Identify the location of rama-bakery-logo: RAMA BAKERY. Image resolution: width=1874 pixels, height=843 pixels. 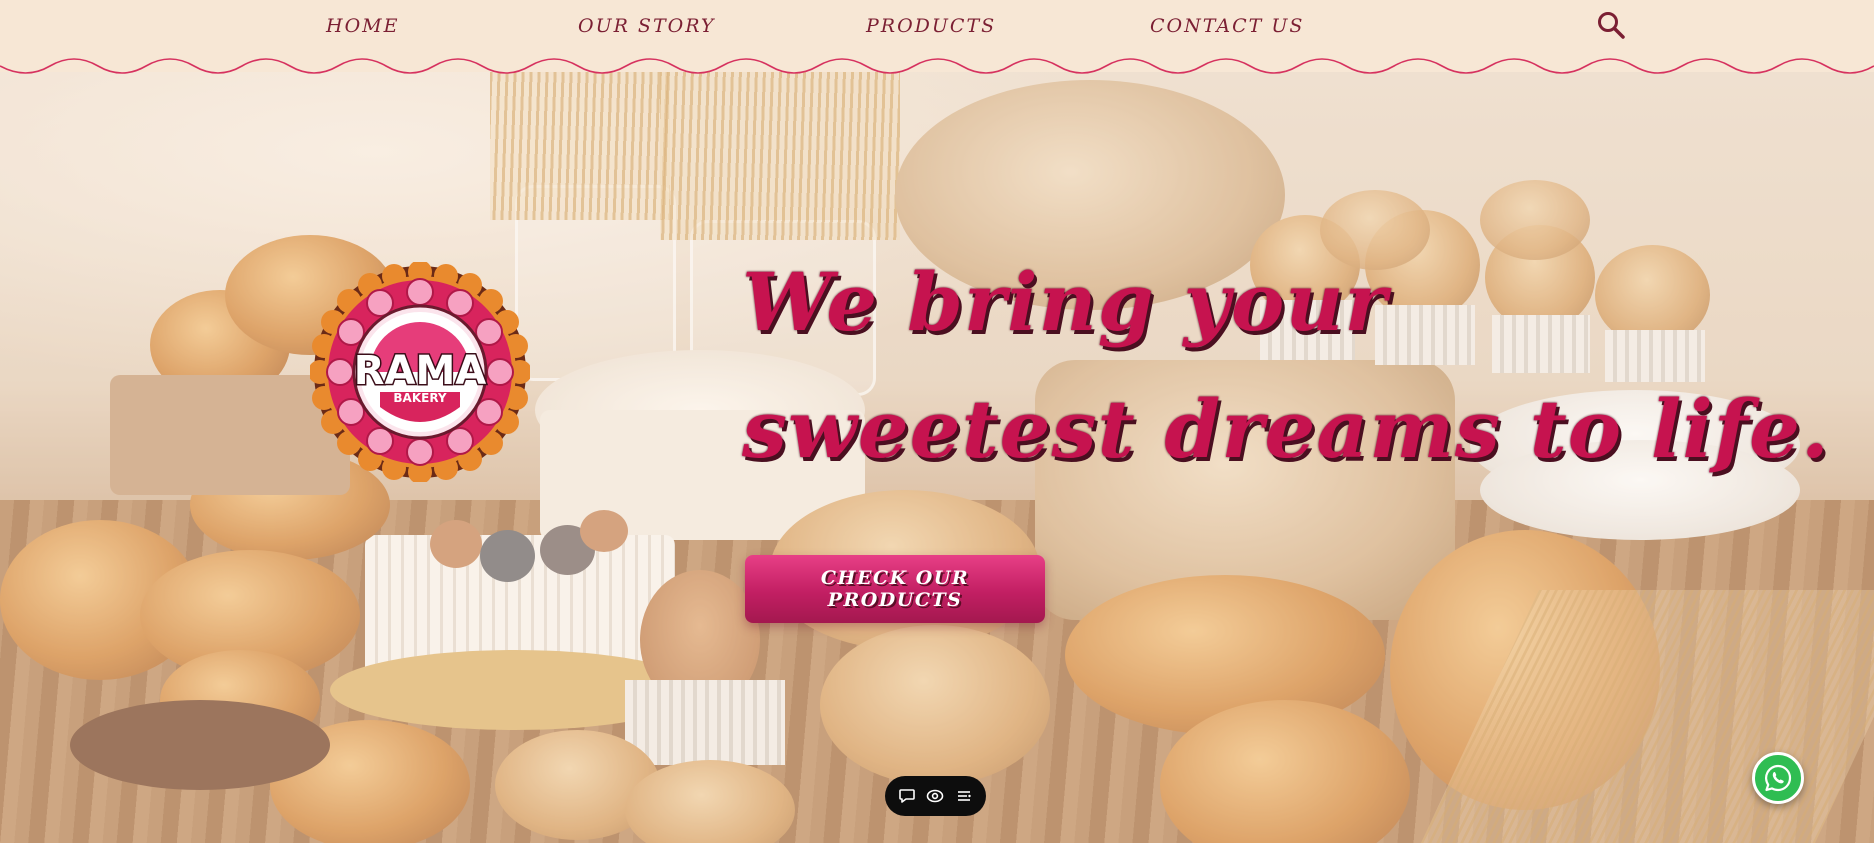
(420, 372).